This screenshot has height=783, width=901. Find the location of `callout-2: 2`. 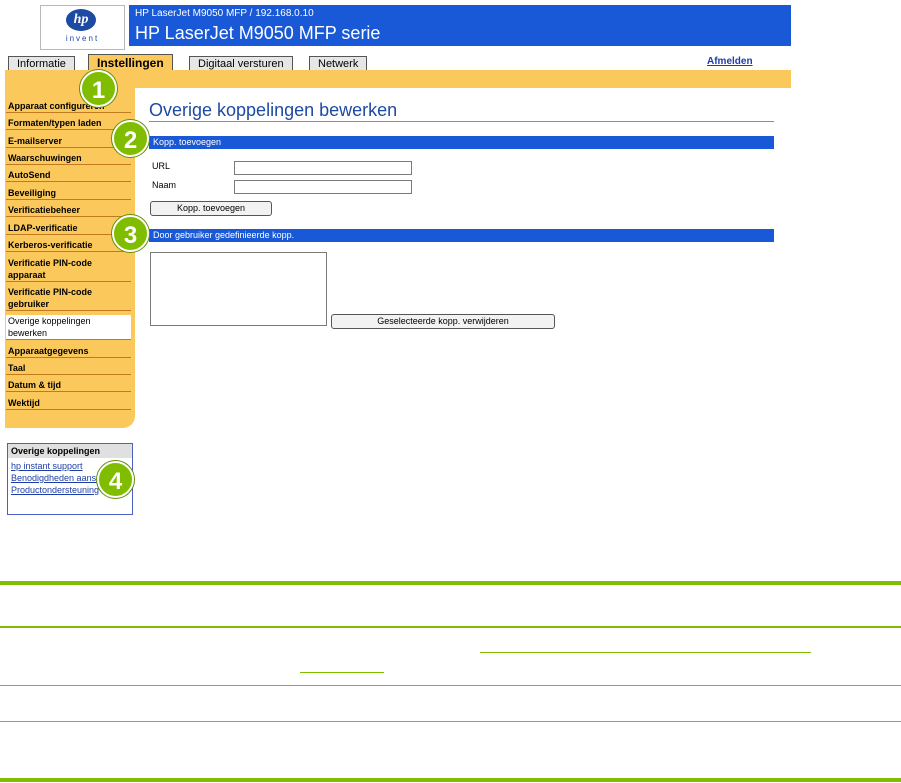

callout-2: 2 is located at coordinates (130, 138).